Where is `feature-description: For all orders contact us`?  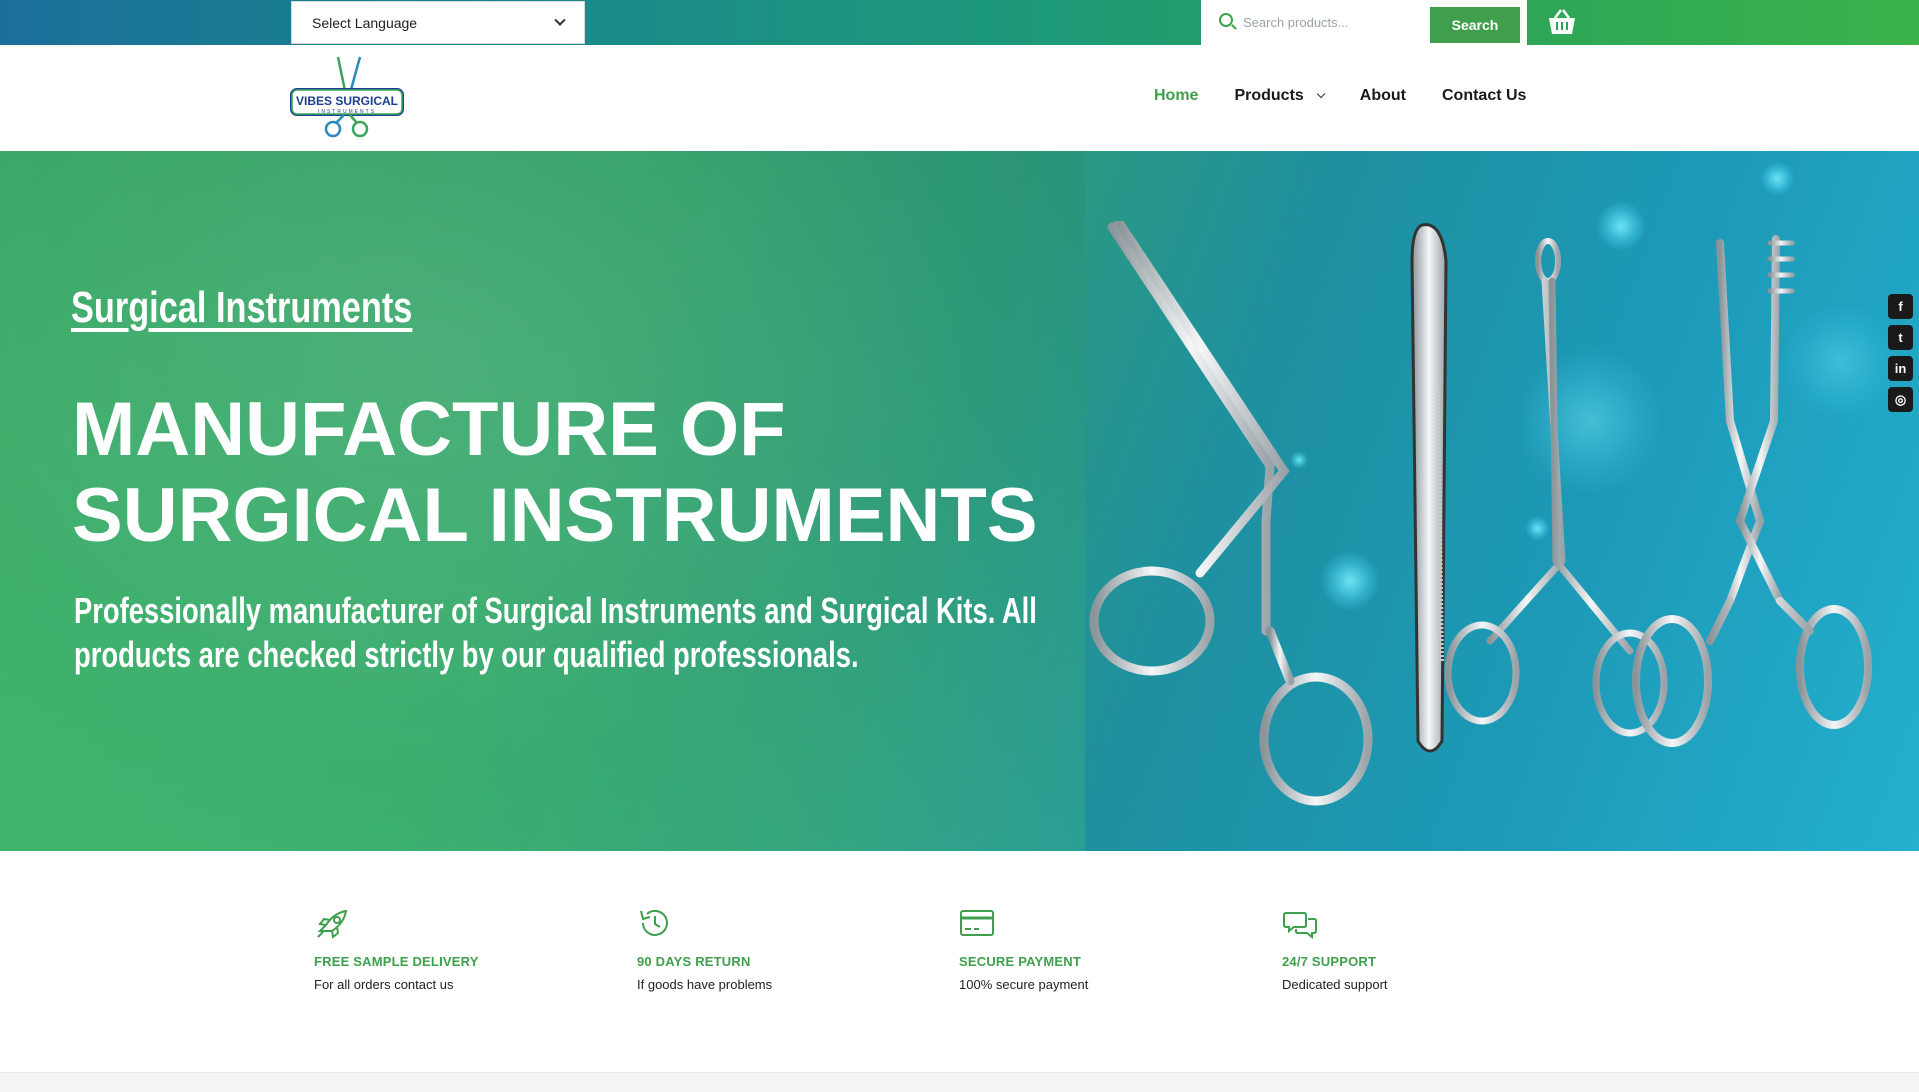 feature-description: For all orders contact us is located at coordinates (384, 984).